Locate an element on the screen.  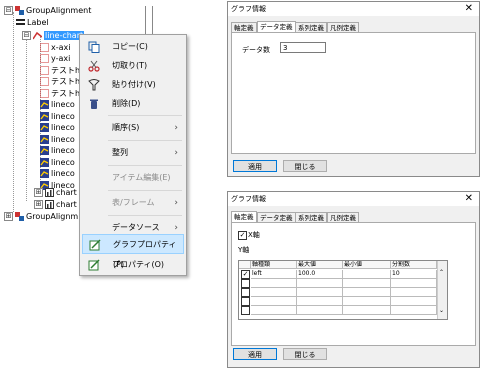
menu-item-edit-item: アイテム編集(E) is located at coordinates (133, 178).